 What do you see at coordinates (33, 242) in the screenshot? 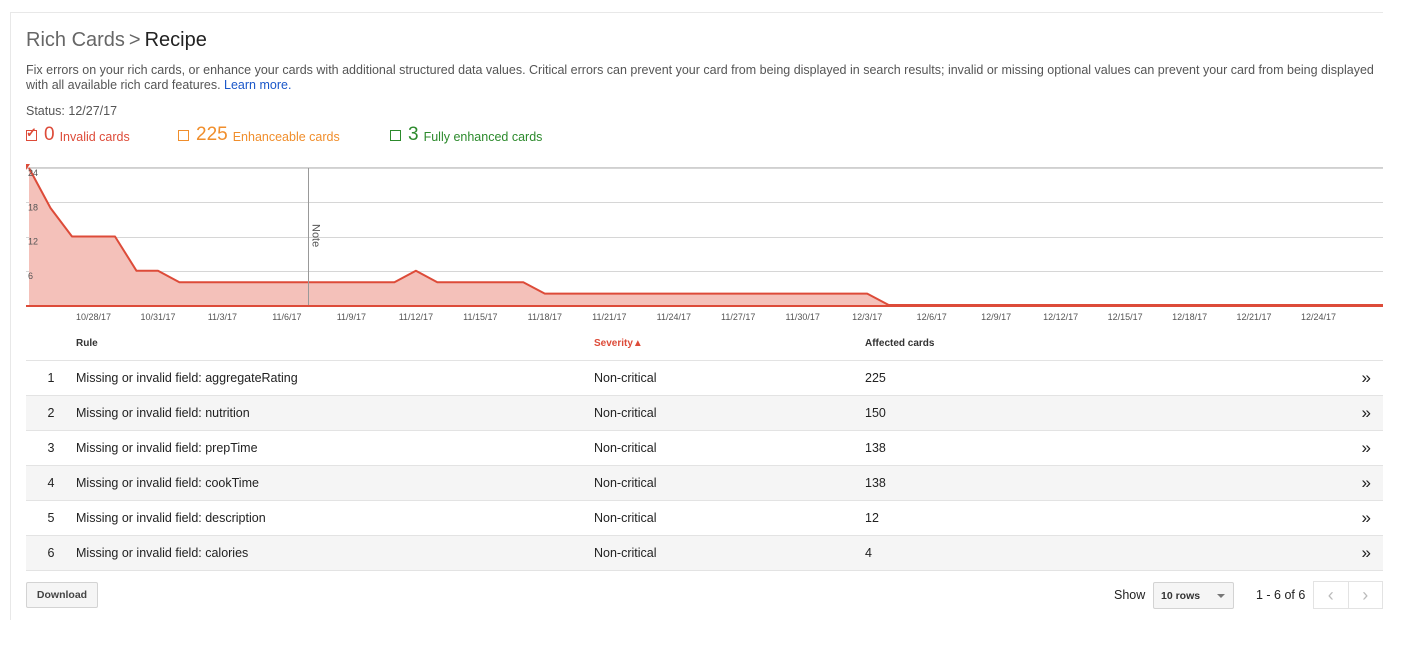
I see `y-tick-label: 12` at bounding box center [33, 242].